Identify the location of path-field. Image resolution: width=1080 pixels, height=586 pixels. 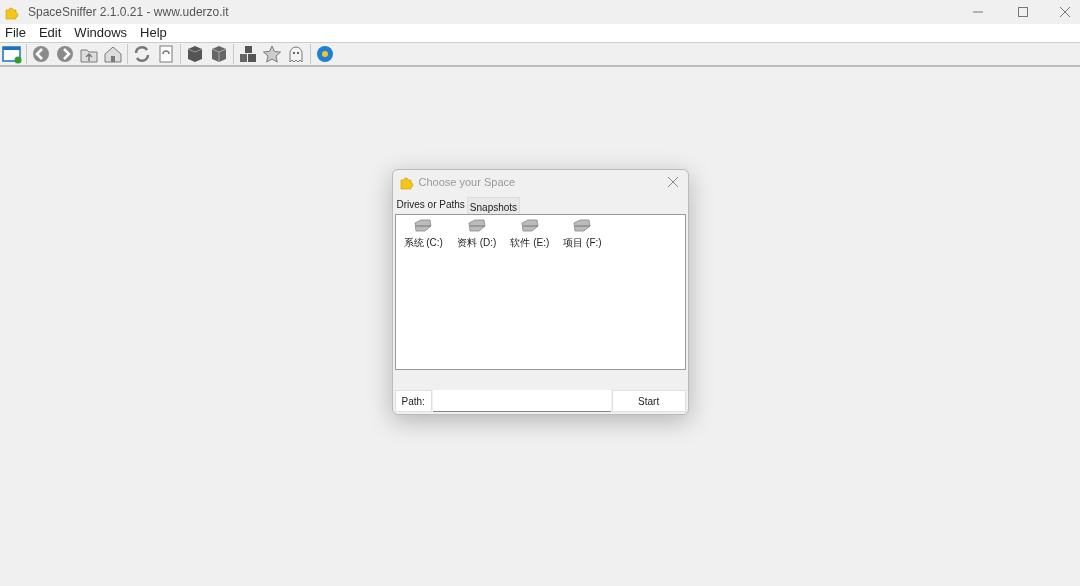
(521, 401).